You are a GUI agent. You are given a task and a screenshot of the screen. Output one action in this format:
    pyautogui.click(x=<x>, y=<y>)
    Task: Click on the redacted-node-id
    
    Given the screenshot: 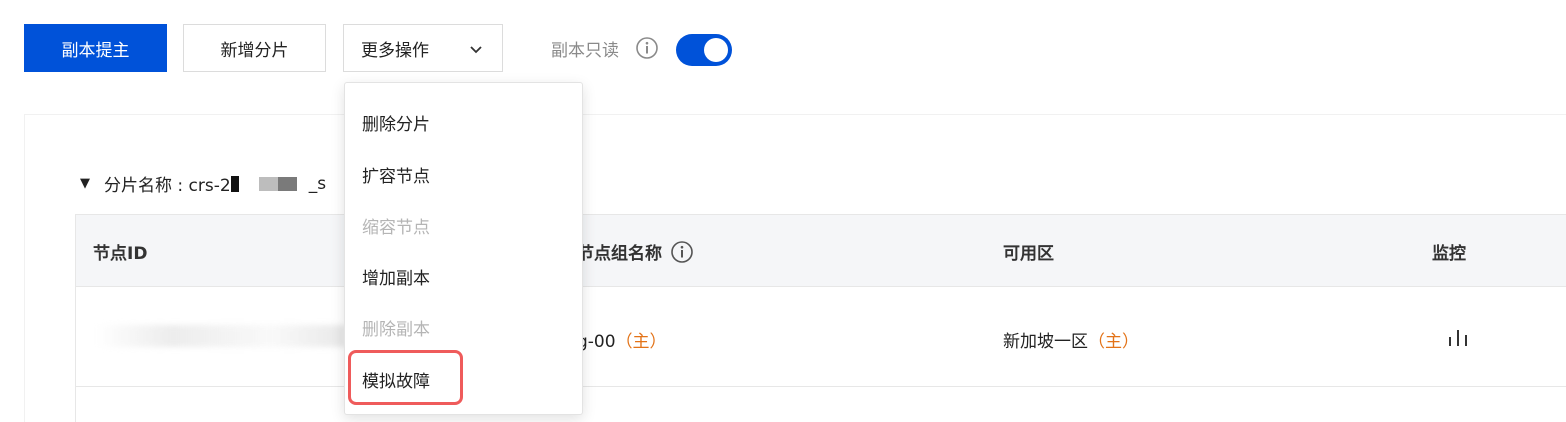 What is the action you would take?
    pyautogui.click(x=221, y=336)
    